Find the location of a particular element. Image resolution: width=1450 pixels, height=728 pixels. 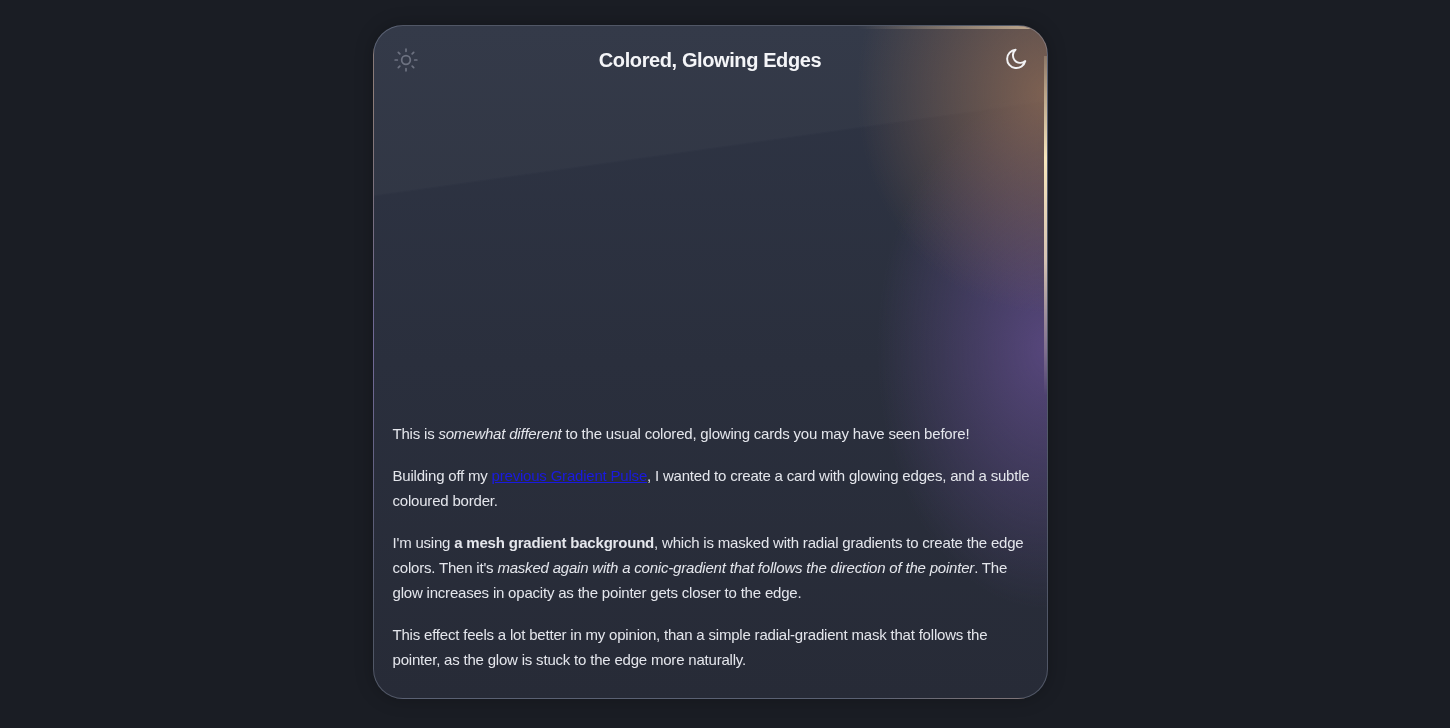

link: previous Gradient Pulse is located at coordinates (569, 475).